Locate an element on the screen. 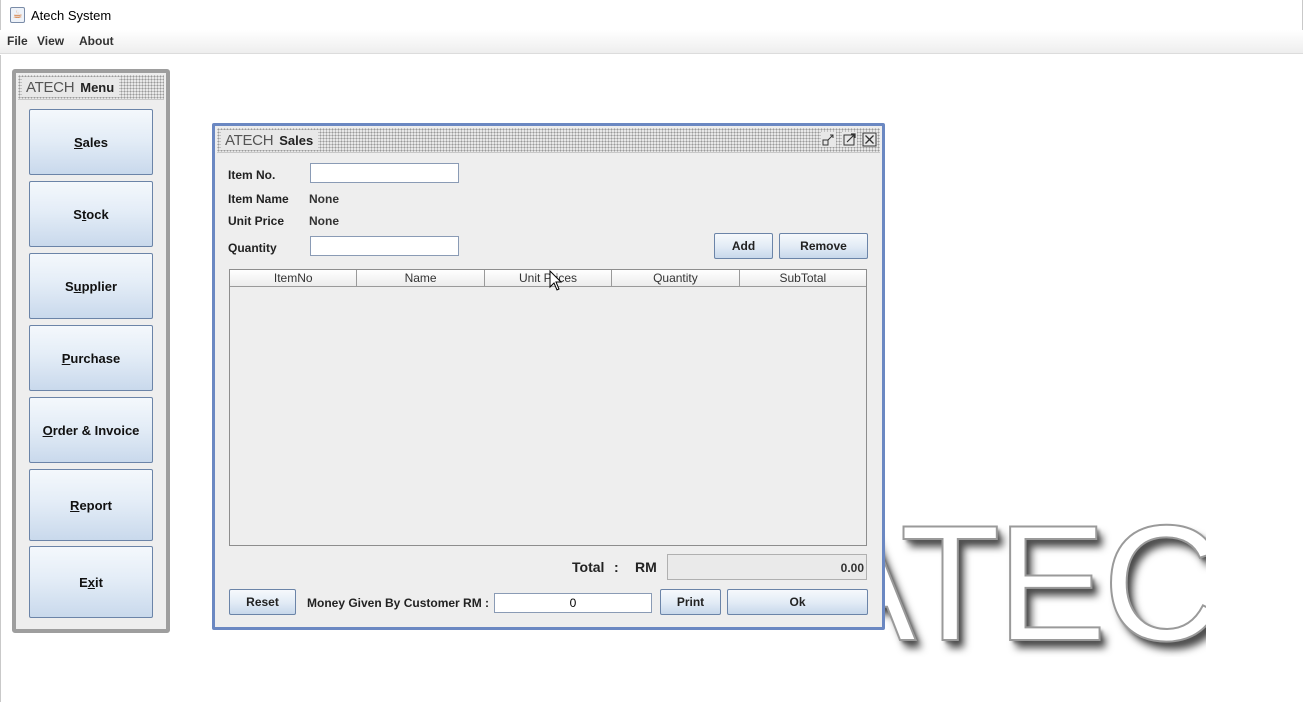  iconify-icon is located at coordinates (828, 139).